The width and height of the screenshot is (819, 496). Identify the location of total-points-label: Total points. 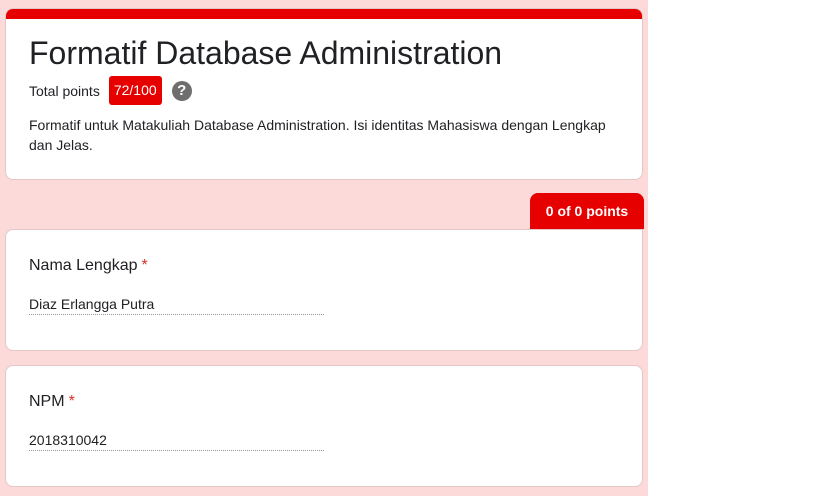
(64, 90).